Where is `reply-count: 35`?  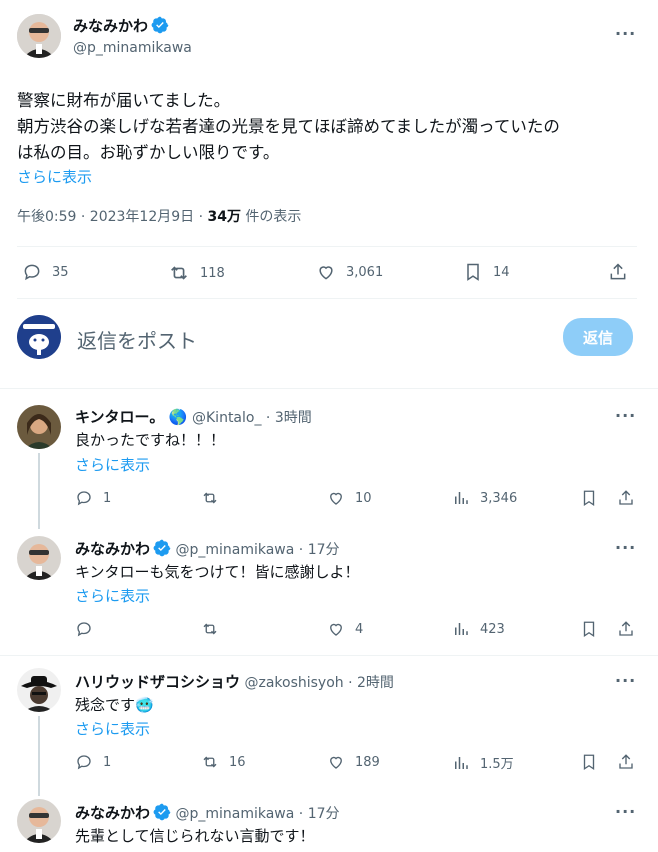
reply-count: 35 is located at coordinates (60, 272).